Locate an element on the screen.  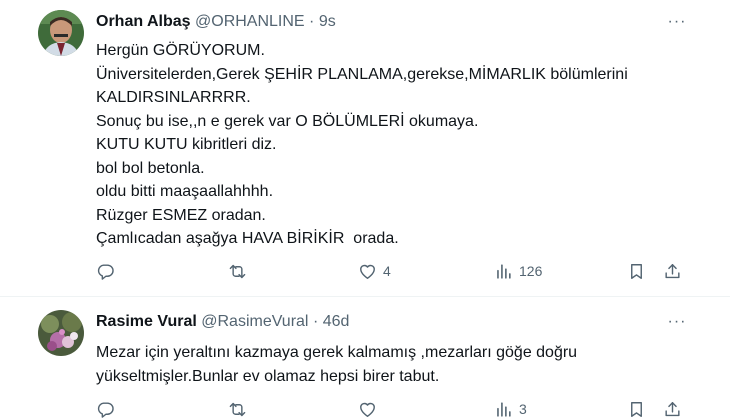
view-count: 126 is located at coordinates (531, 271).